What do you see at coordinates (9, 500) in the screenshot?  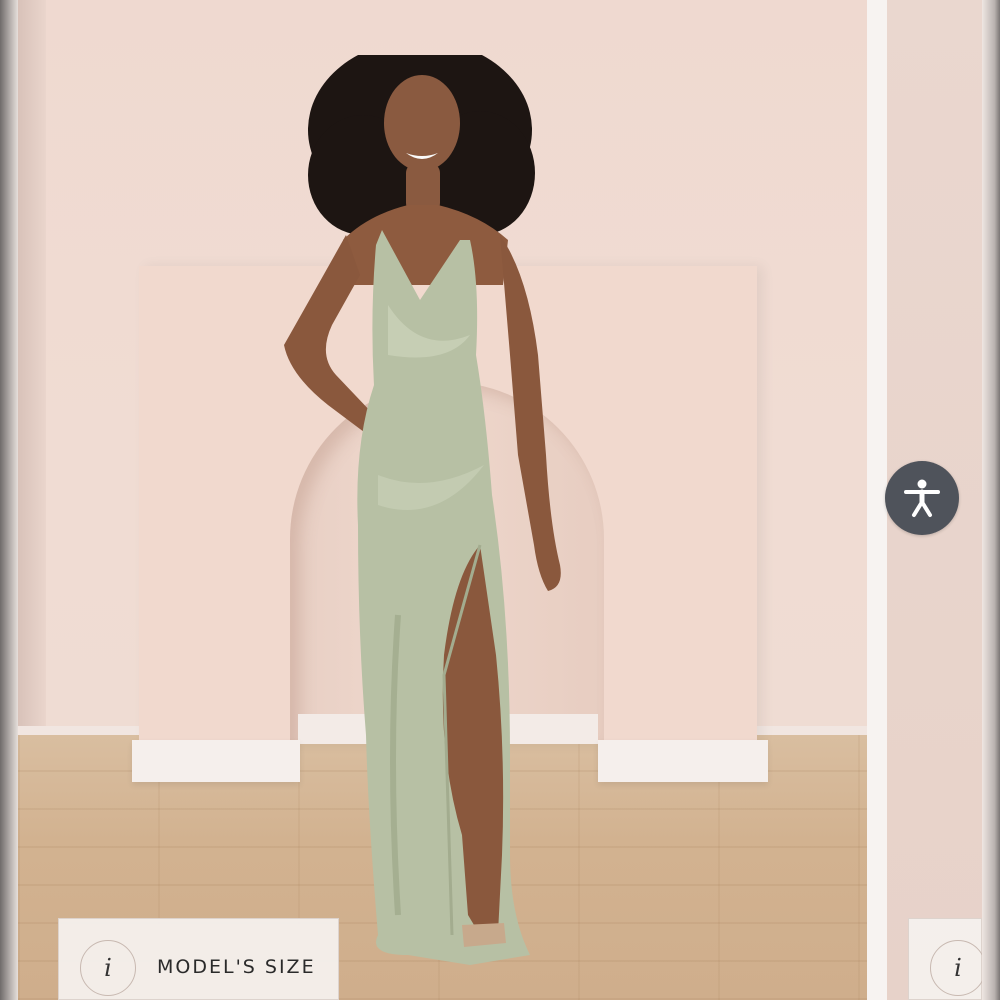 I see `previous-slide-edge` at bounding box center [9, 500].